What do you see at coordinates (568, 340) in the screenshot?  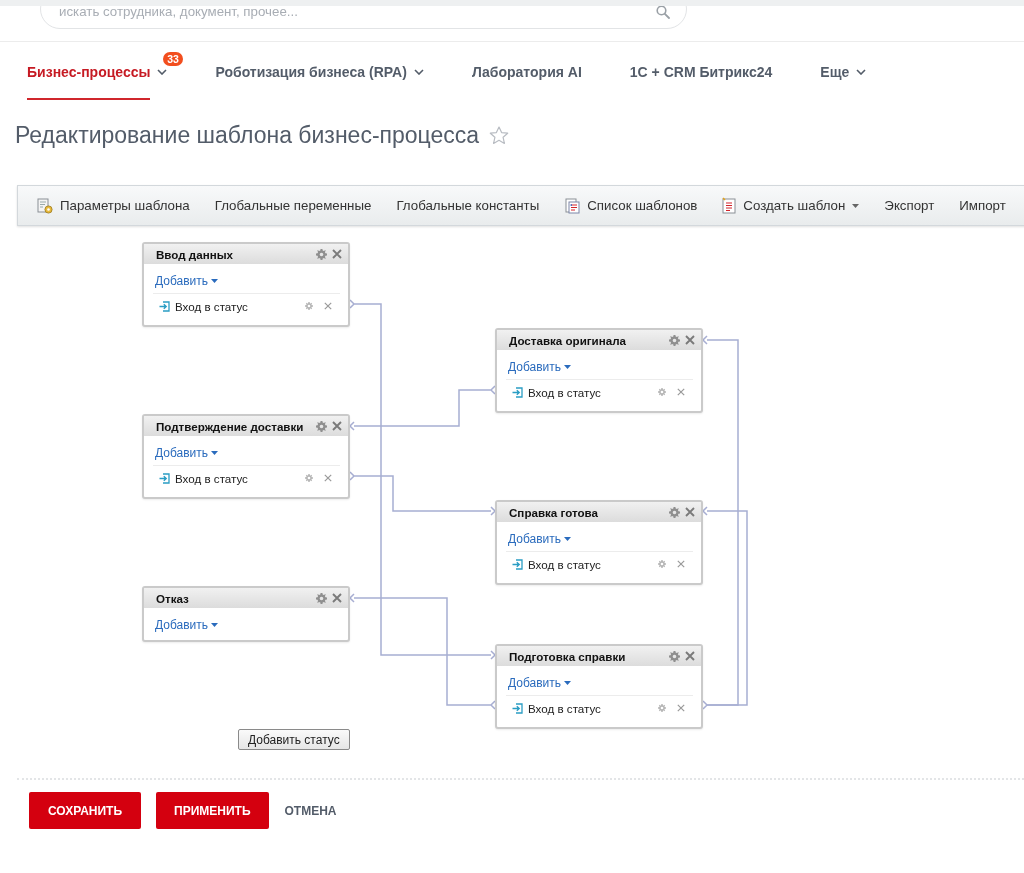 I see `state-title: Доставка оригинала` at bounding box center [568, 340].